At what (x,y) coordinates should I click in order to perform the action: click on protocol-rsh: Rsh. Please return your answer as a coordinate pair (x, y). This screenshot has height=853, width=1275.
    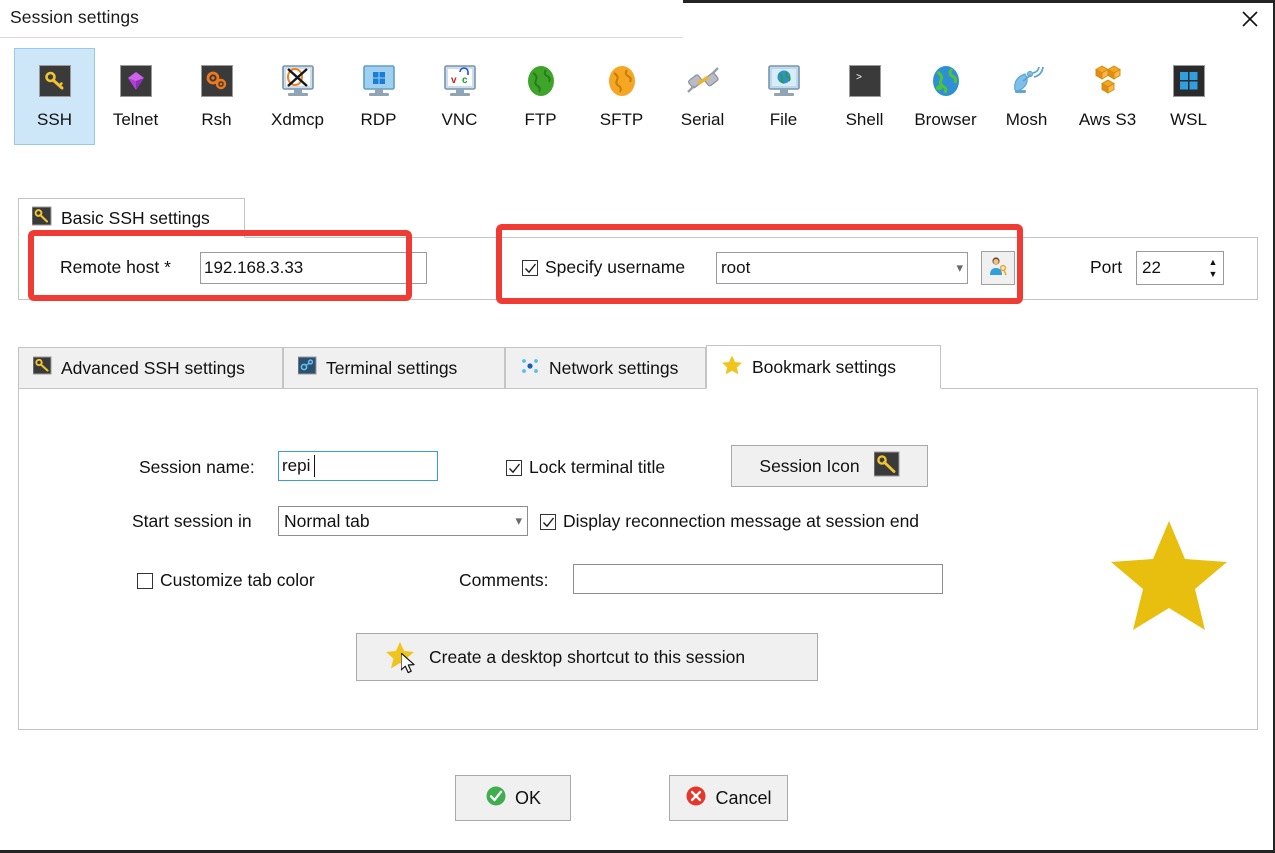
    Looking at the image, I should click on (216, 96).